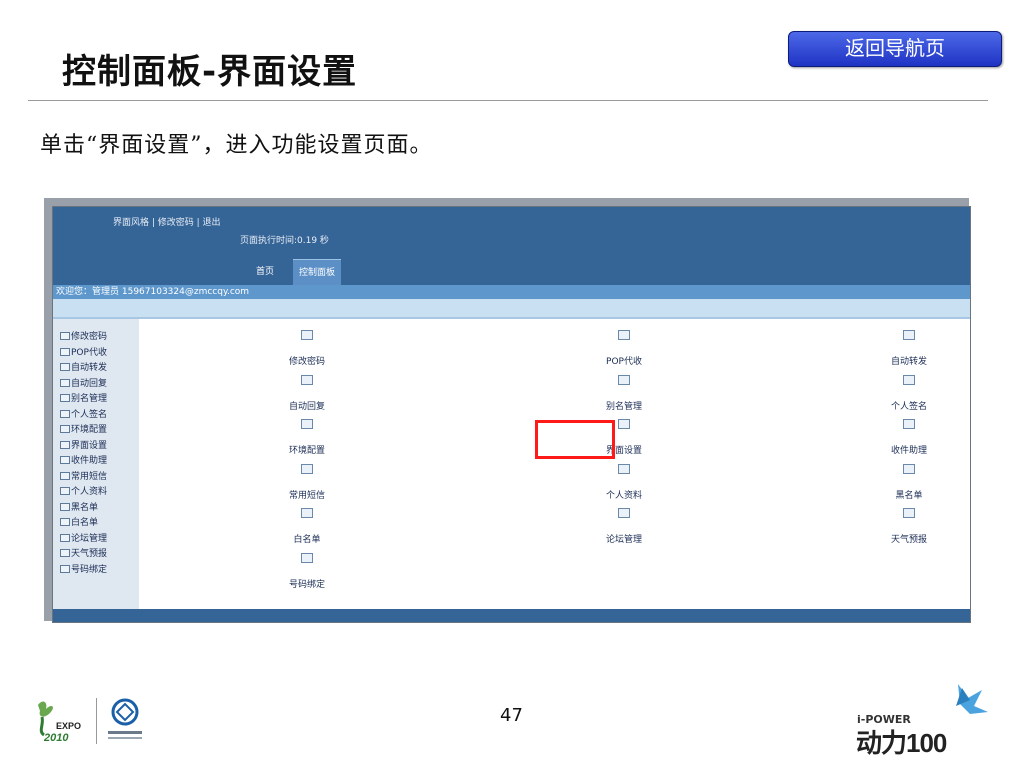 The image size is (1024, 768). I want to click on sidebar-item-label: 别名管理, so click(89, 399).